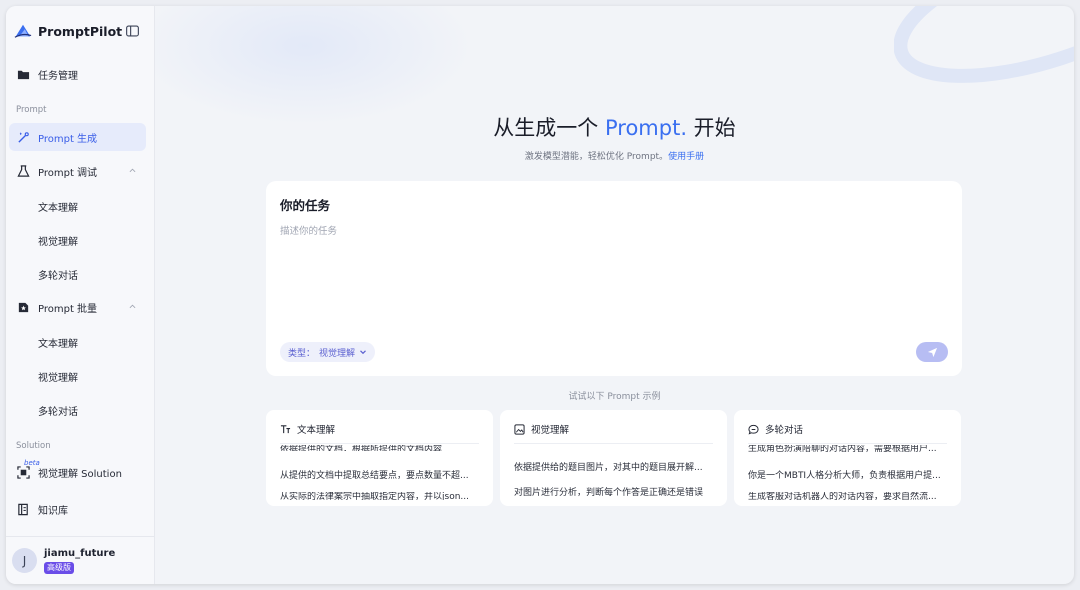  I want to click on sidebar-item-label: Prompt 批量, so click(68, 309).